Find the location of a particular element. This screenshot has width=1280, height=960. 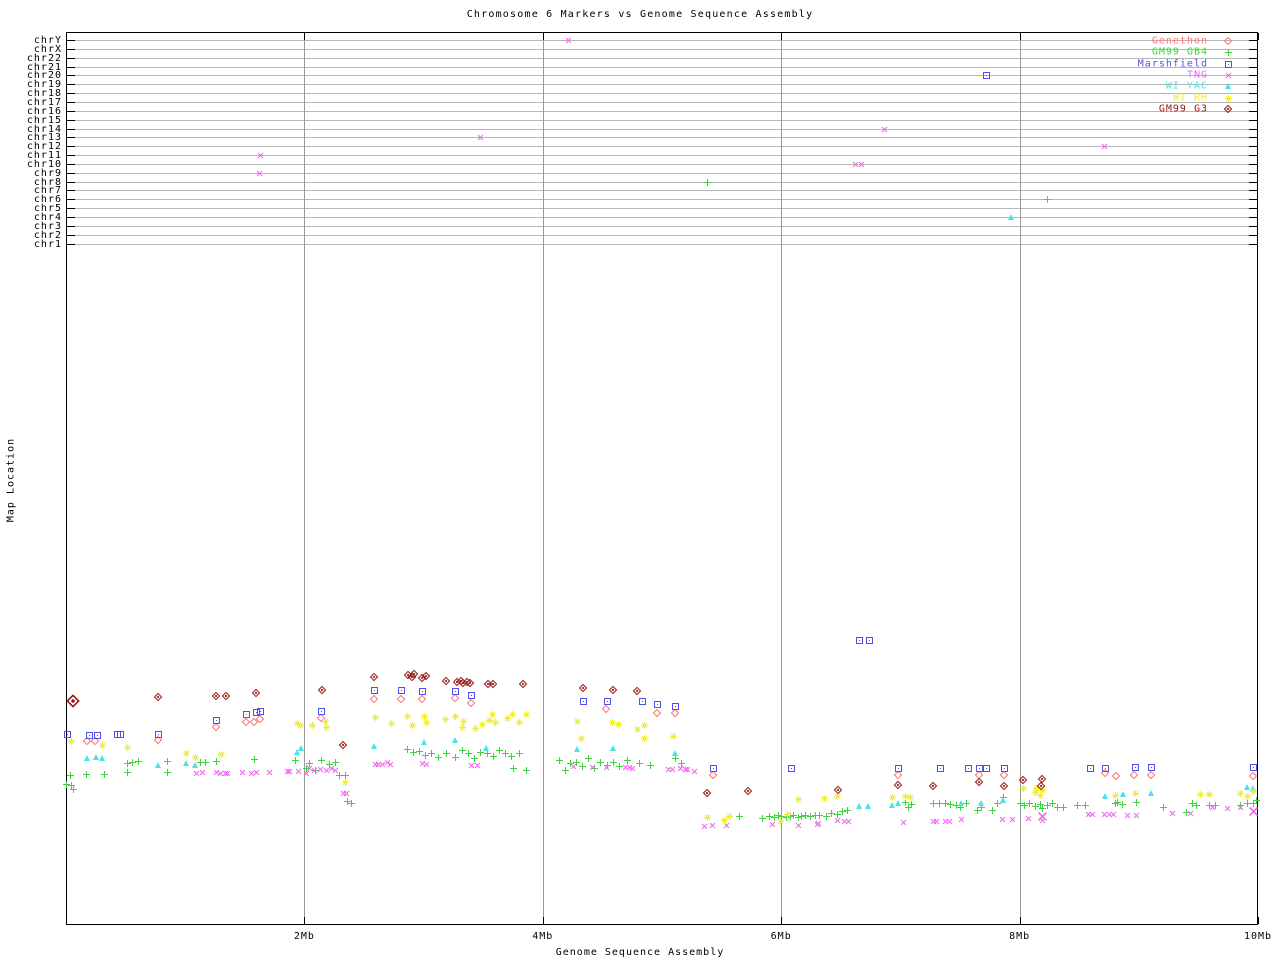

axis-tick-top is located at coordinates (1258, 36).